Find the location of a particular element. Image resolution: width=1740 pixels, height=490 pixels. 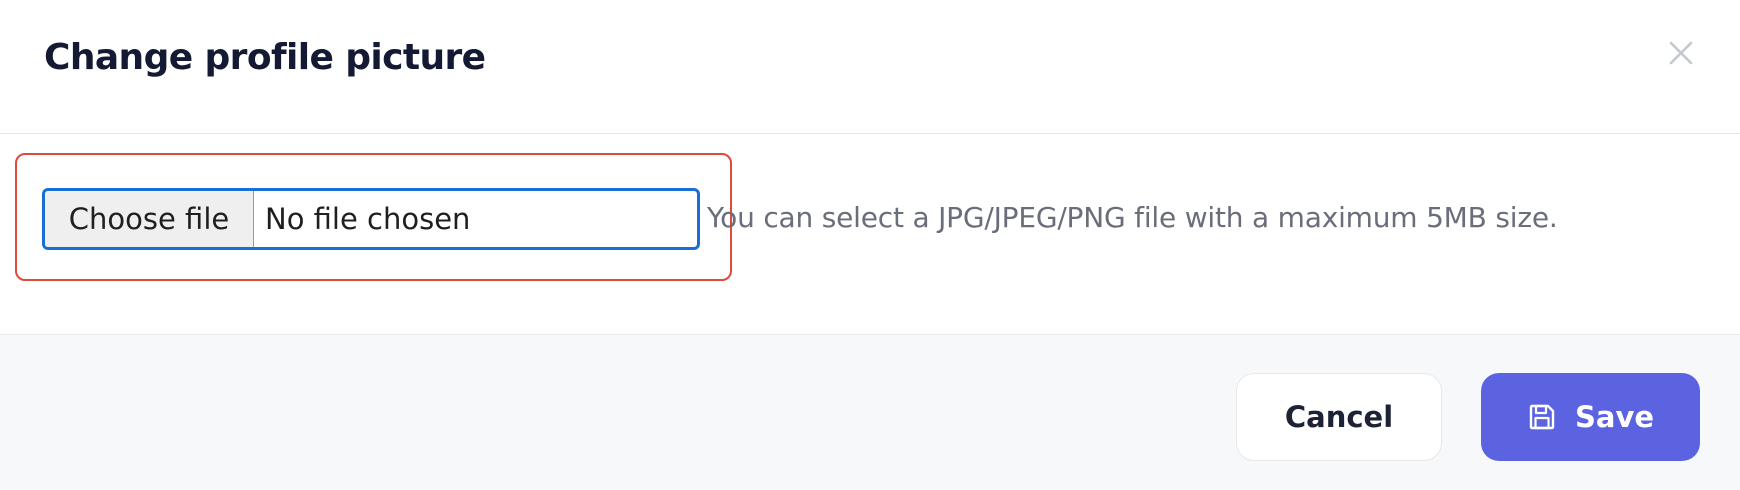

file-input: Choose file No file chosen is located at coordinates (371, 219).